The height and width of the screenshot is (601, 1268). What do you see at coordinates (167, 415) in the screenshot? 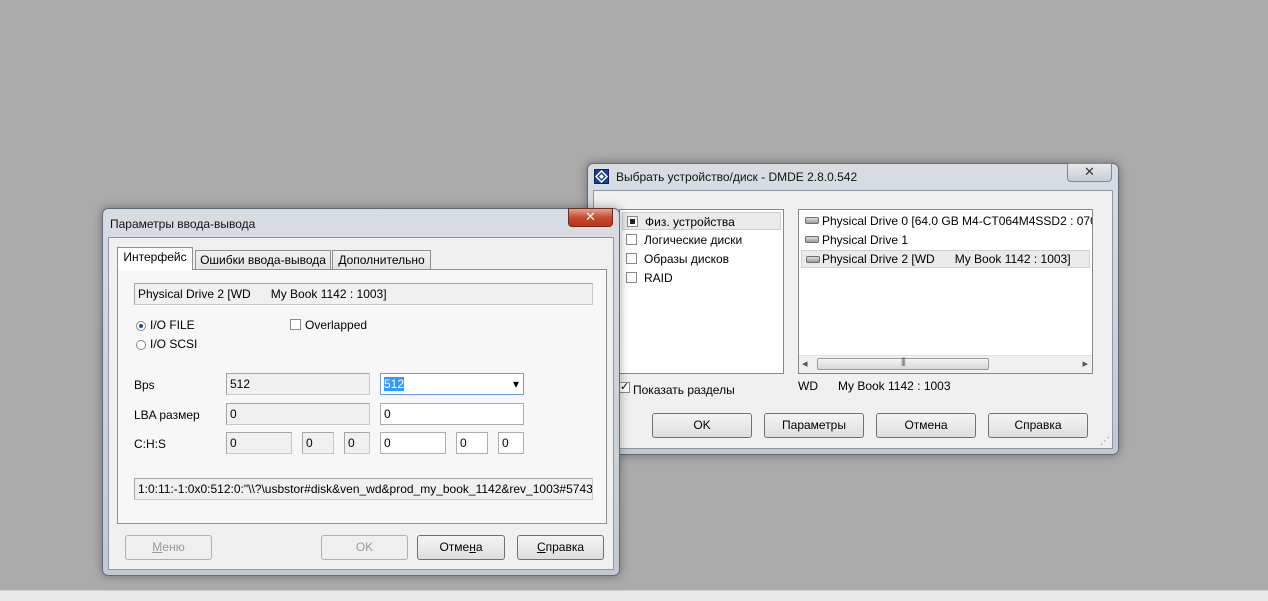
I see `lba-size-label: LBA размер` at bounding box center [167, 415].